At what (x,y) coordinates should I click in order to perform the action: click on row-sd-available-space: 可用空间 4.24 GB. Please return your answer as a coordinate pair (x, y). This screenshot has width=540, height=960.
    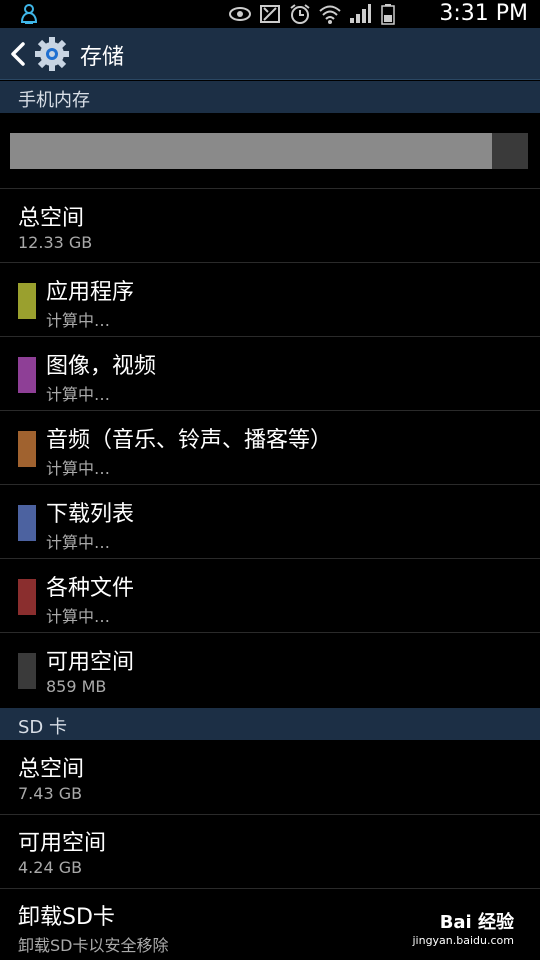
    Looking at the image, I should click on (270, 852).